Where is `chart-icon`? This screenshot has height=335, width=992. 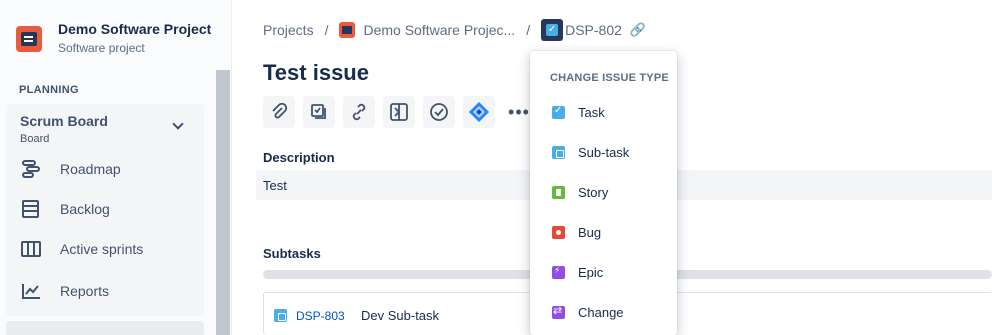 chart-icon is located at coordinates (31, 291).